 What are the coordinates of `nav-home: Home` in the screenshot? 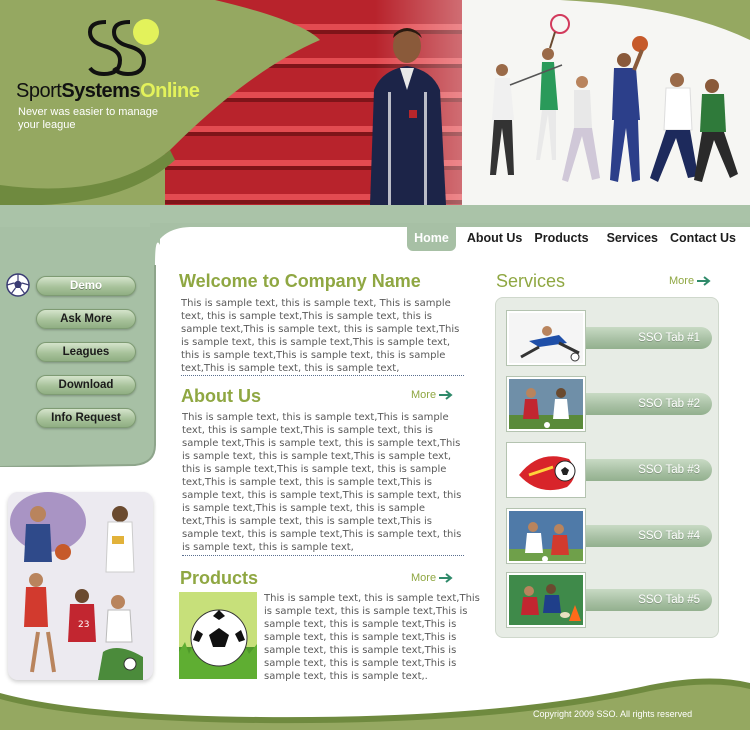 It's located at (431, 238).